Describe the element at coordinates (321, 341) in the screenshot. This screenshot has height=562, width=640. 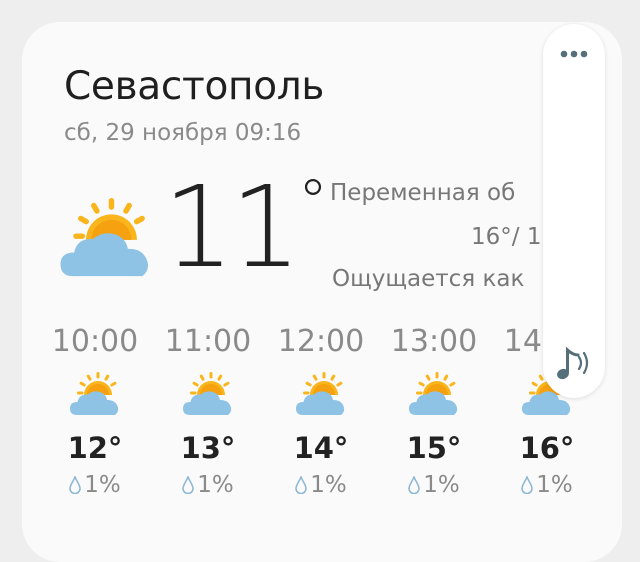
I see `hourly-time: 12:00` at that location.